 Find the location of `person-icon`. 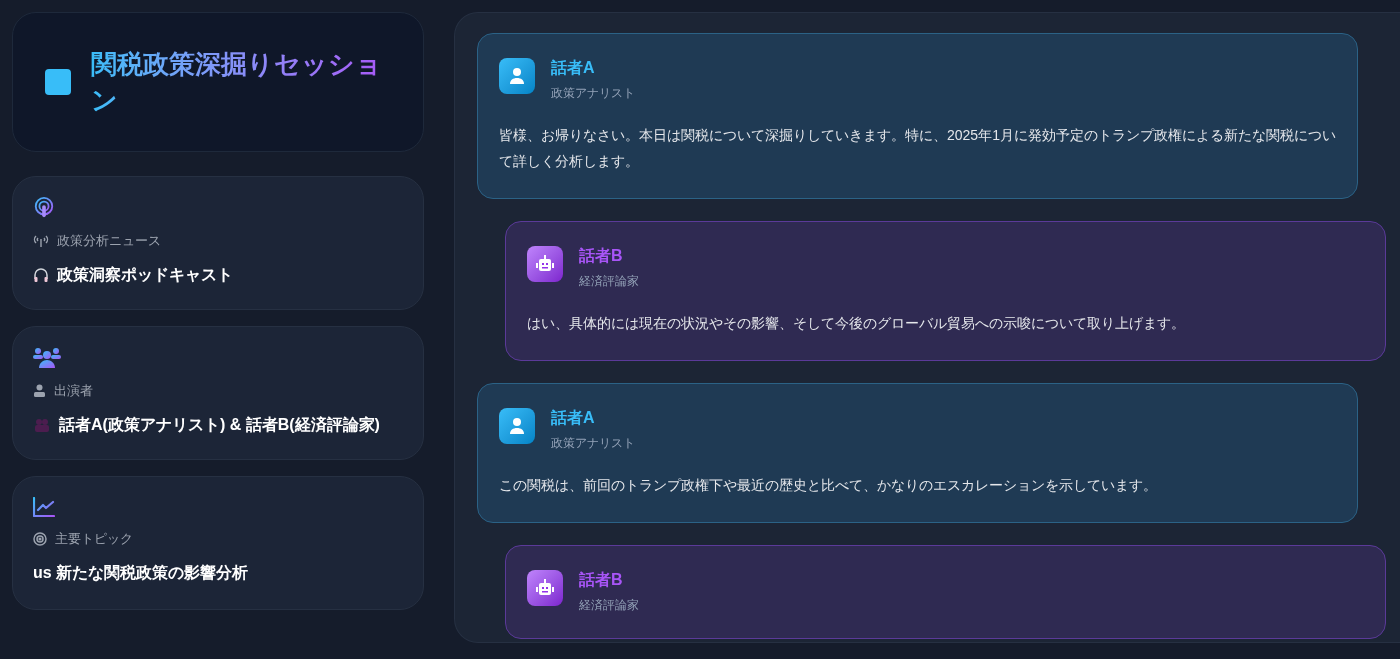

person-icon is located at coordinates (39, 391).